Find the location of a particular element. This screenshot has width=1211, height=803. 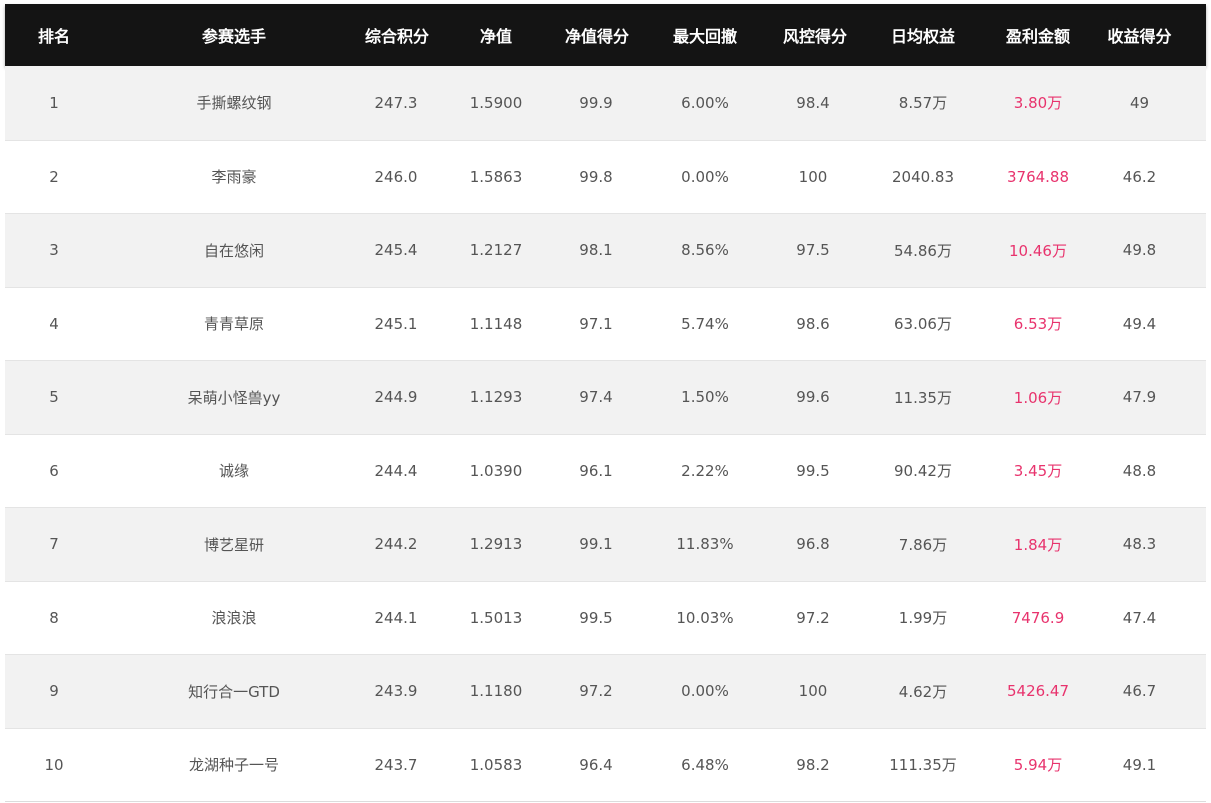

cell-player-name: 青青草原 is located at coordinates (234, 324).